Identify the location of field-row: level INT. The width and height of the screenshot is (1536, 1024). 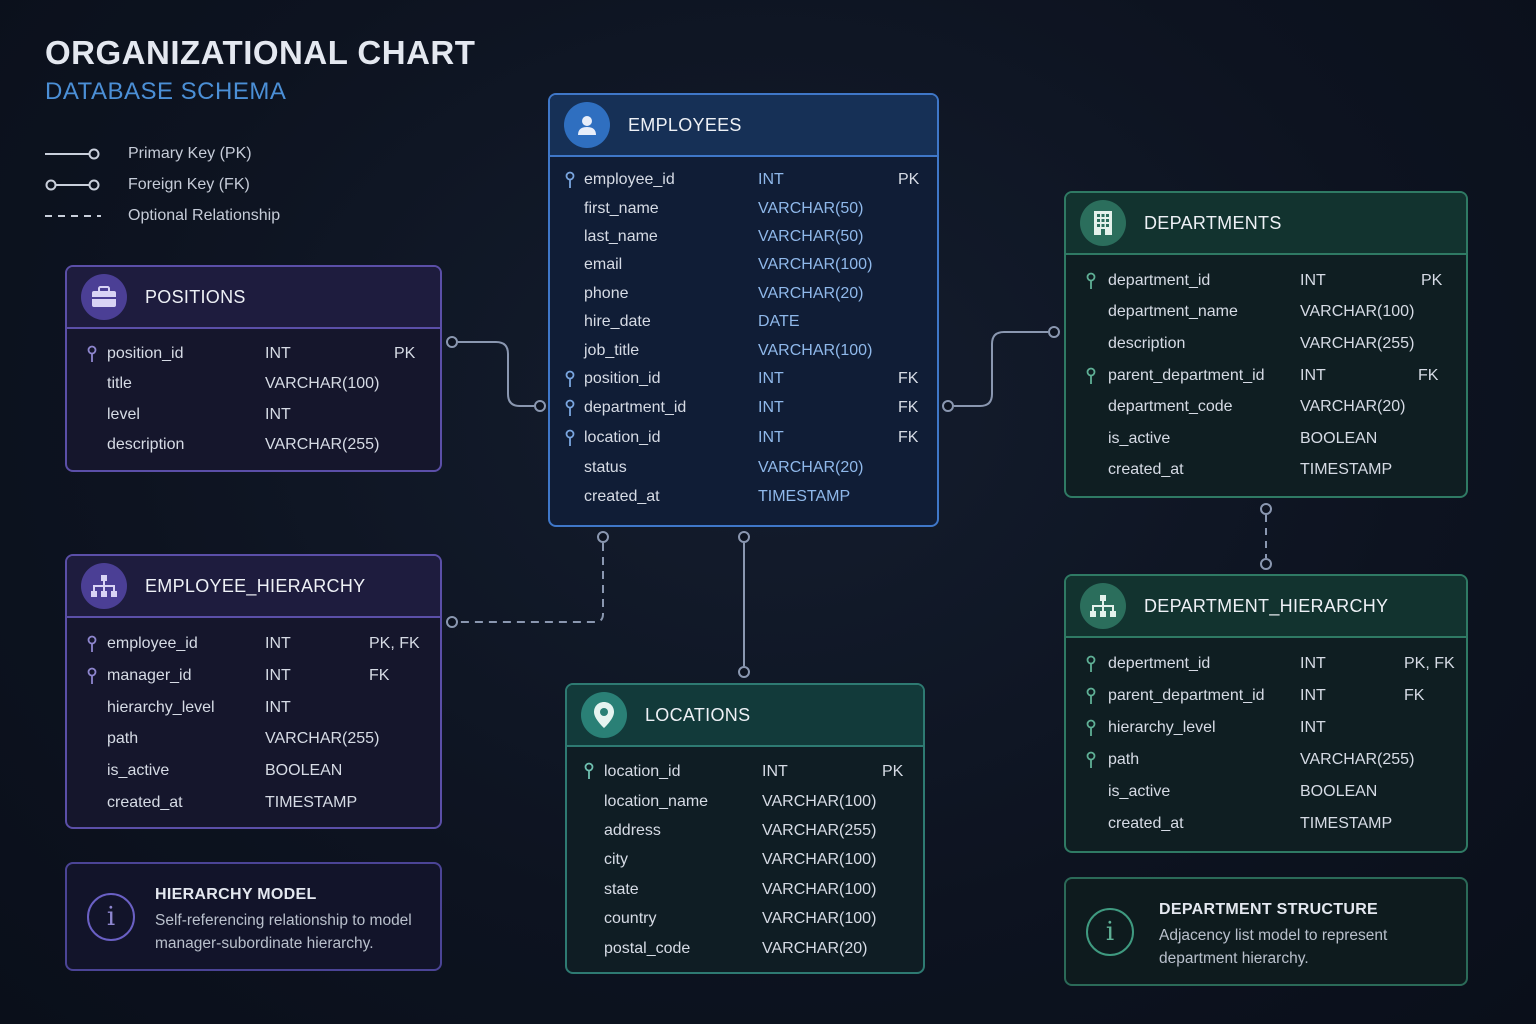
(253, 415).